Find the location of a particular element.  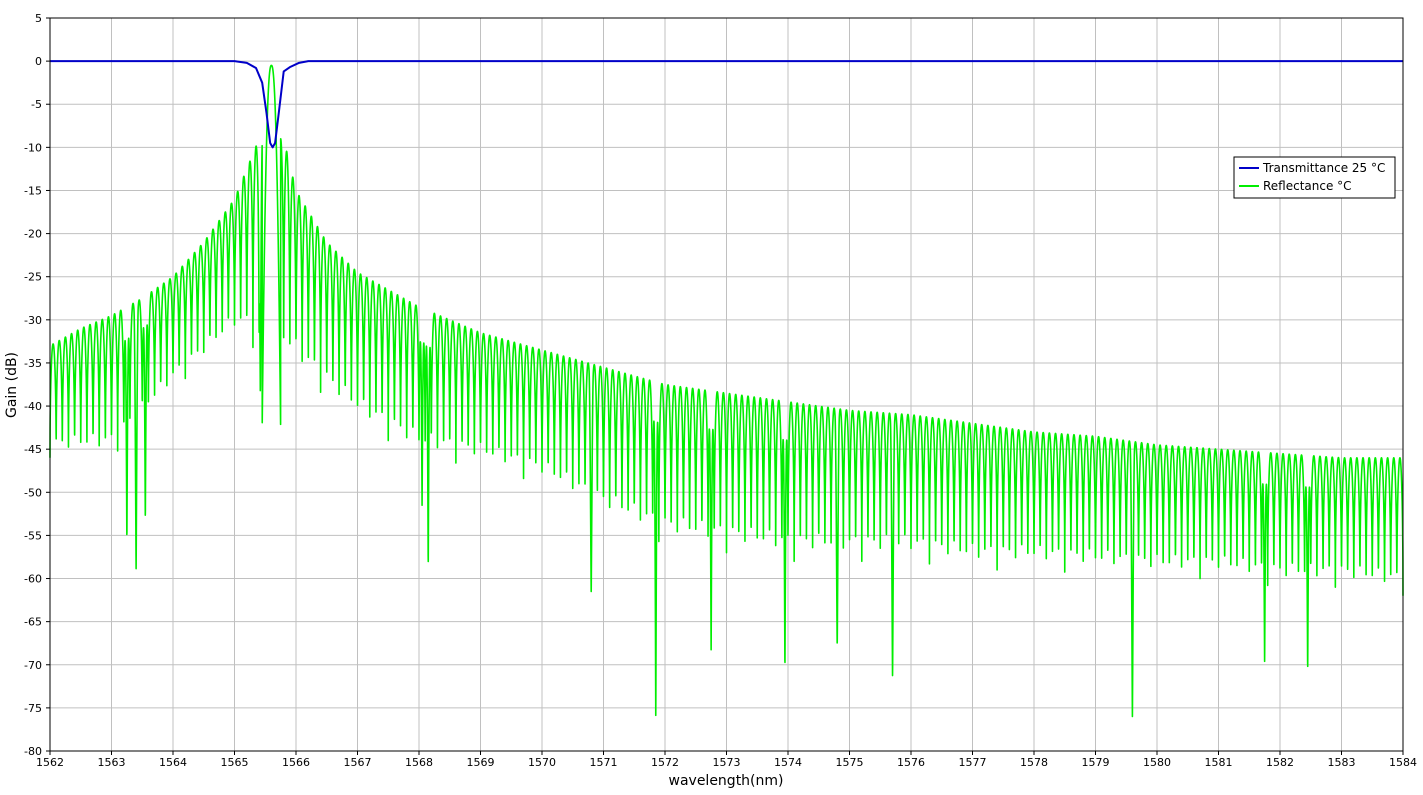

y-tick-label: -5 is located at coordinates (36, 104).